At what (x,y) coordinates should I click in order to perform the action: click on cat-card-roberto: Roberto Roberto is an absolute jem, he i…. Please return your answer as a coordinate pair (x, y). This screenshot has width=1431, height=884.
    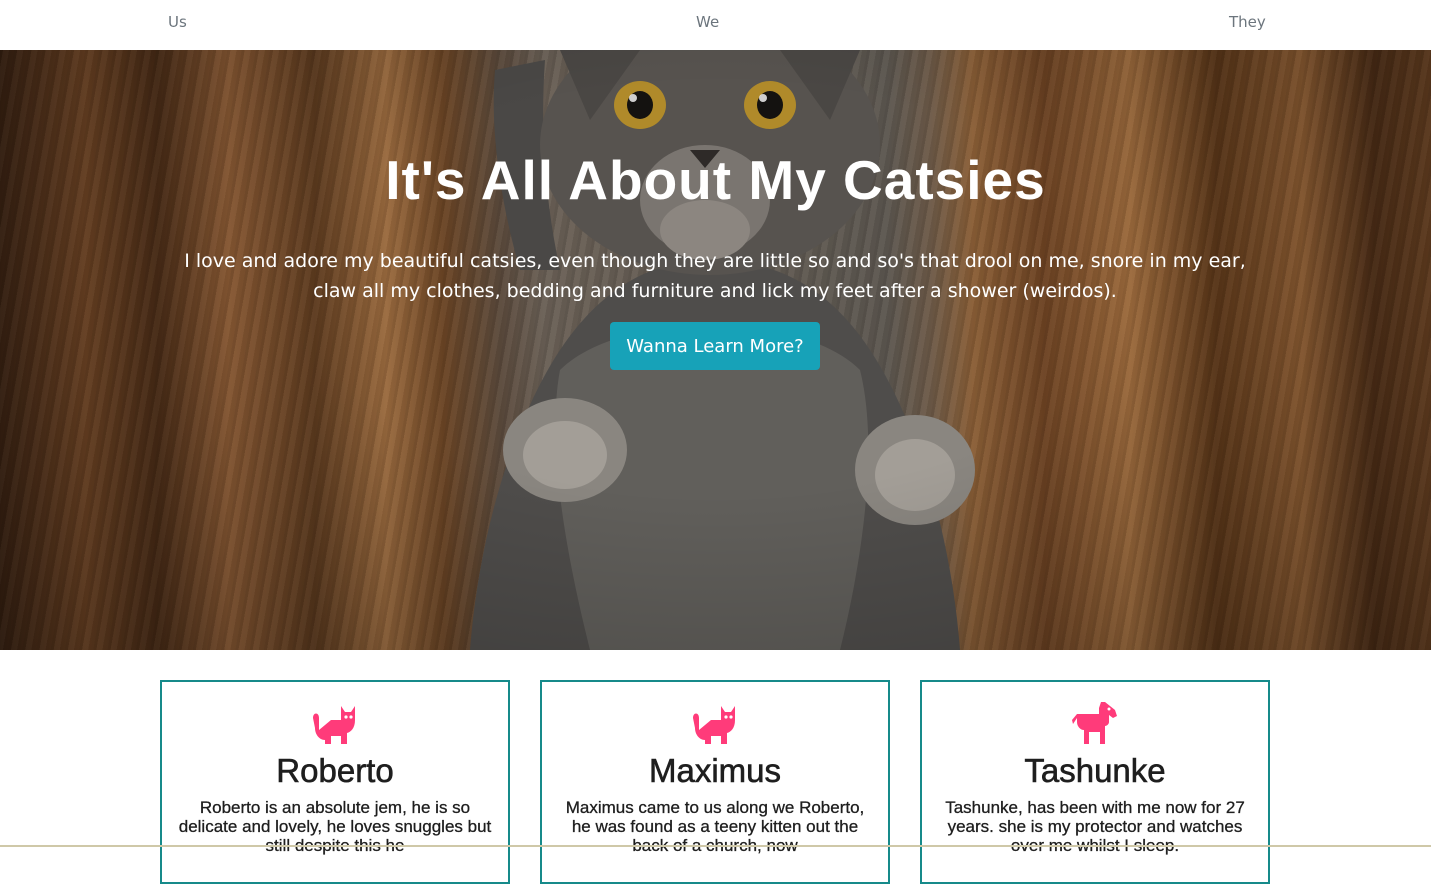
    Looking at the image, I should click on (335, 782).